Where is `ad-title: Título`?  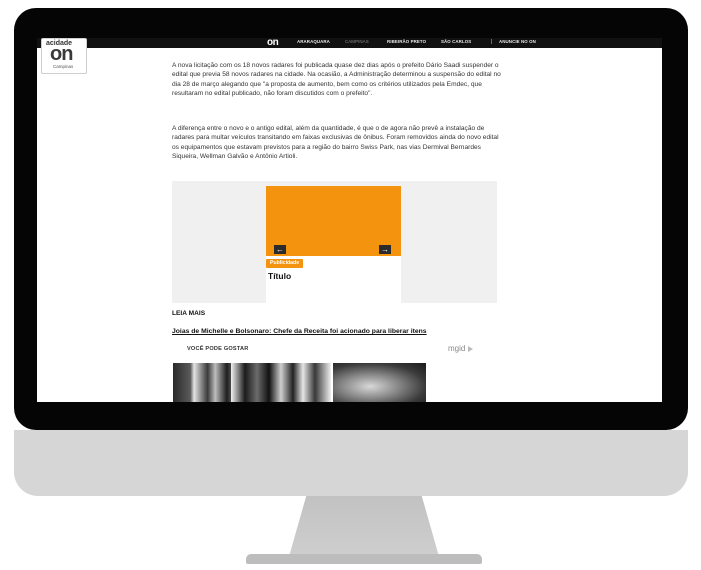
ad-title: Título is located at coordinates (279, 276).